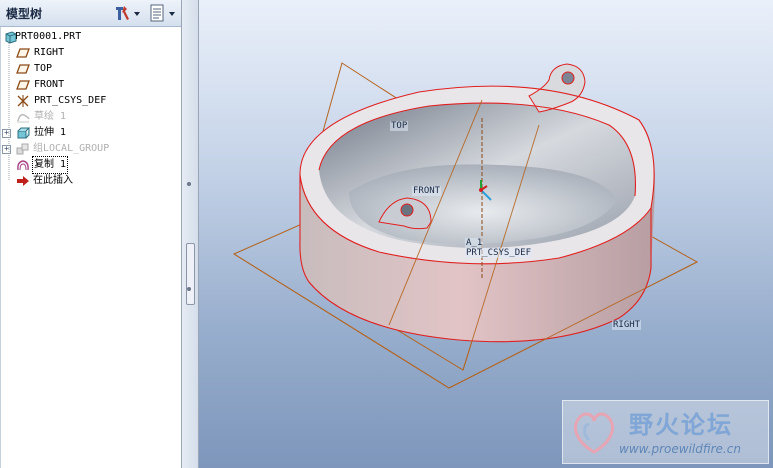 The height and width of the screenshot is (468, 773). Describe the element at coordinates (71, 148) in the screenshot. I see `tree-item-label: 组LOCAL_GROUP` at that location.